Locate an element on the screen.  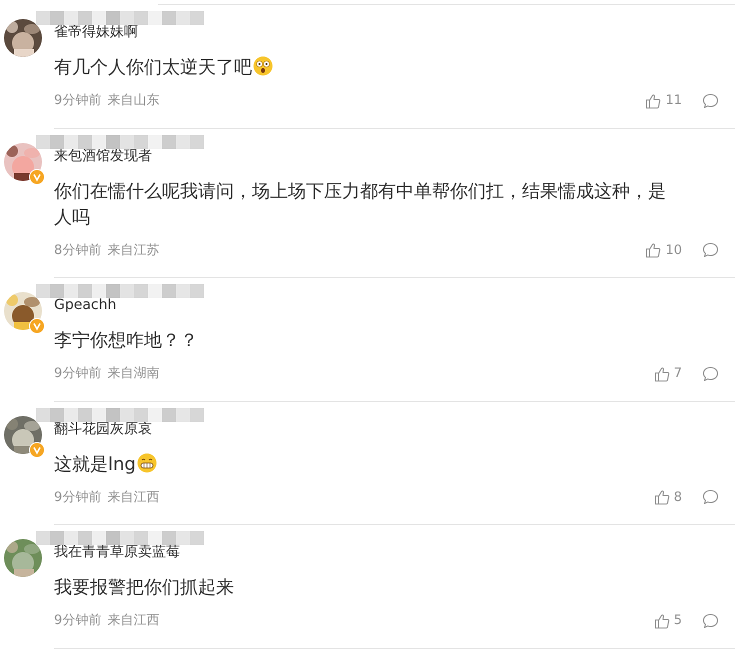
comment-text: 有几个人你们太逆天了吧 is located at coordinates (153, 67).